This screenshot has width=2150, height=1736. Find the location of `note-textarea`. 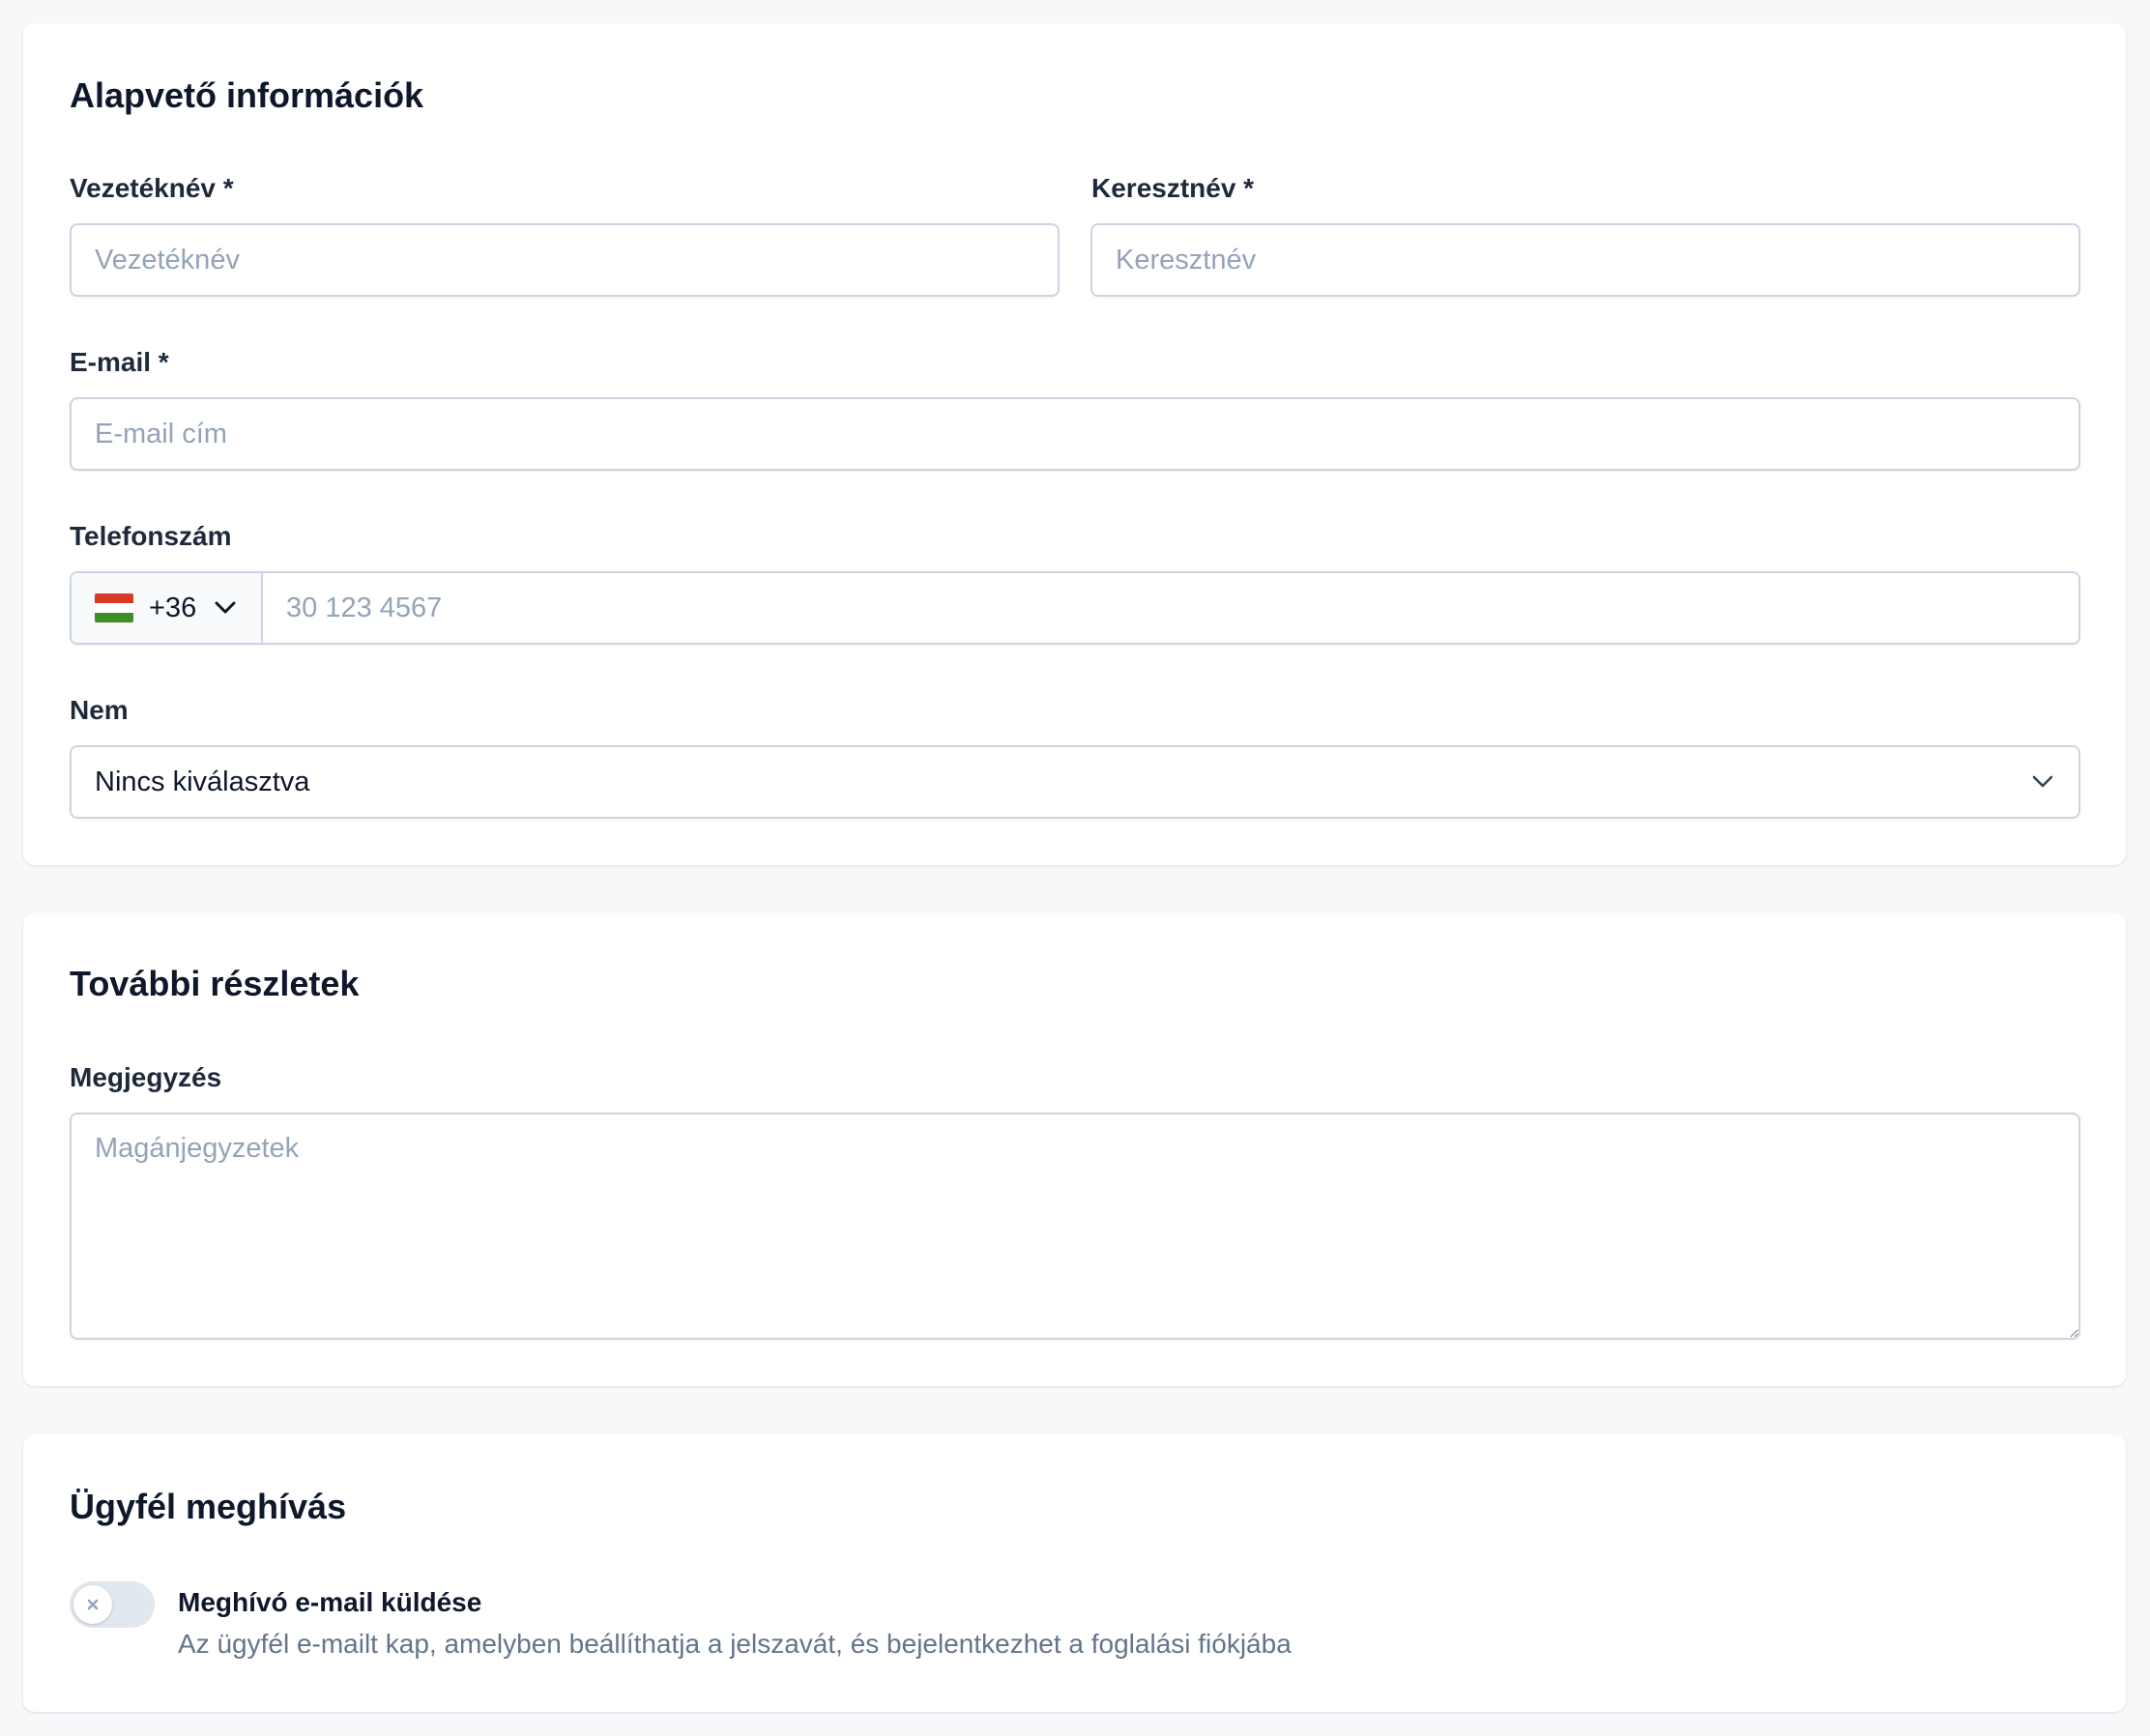

note-textarea is located at coordinates (1075, 1226).